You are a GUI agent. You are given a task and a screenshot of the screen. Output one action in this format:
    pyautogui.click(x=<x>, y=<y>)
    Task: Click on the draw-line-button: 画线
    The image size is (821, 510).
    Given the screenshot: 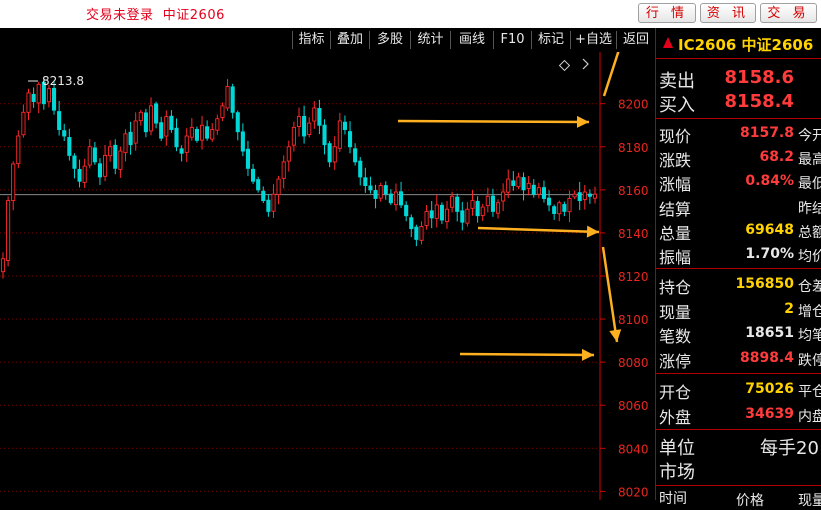 What is the action you would take?
    pyautogui.click(x=471, y=40)
    